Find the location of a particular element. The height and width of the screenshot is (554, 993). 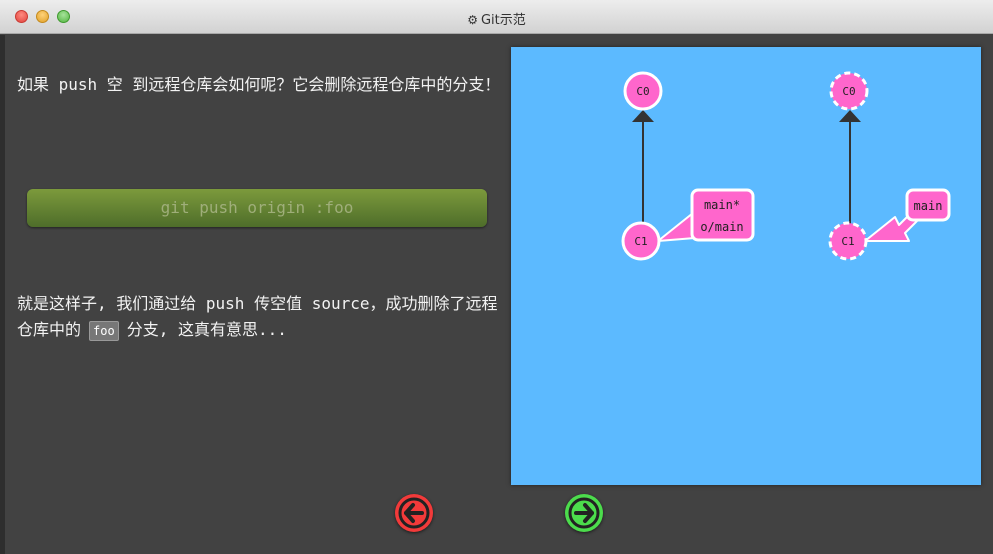

commit-c0-remote: C0 is located at coordinates (849, 91).